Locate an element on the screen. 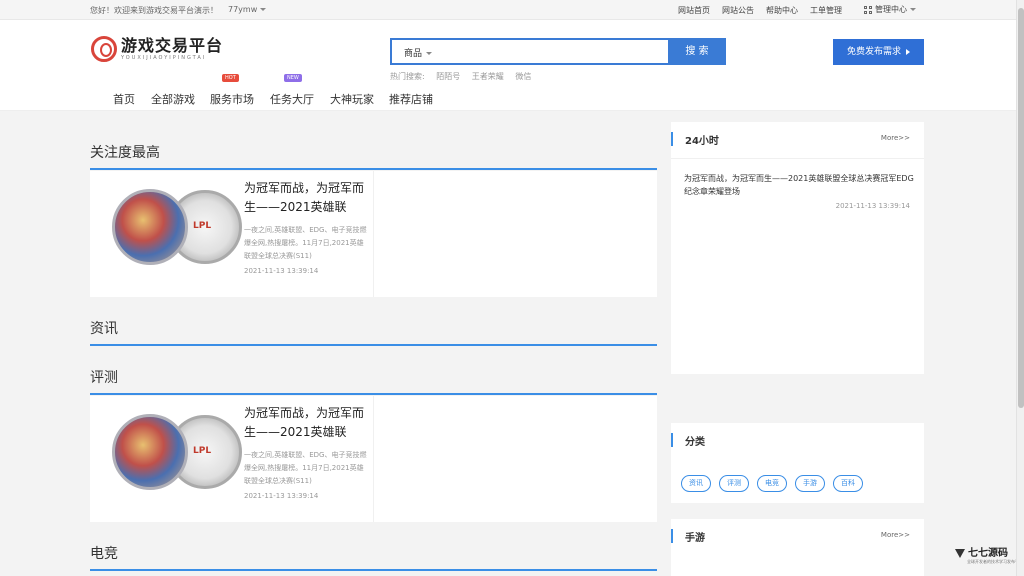  page-scrollbar is located at coordinates (1020, 288).